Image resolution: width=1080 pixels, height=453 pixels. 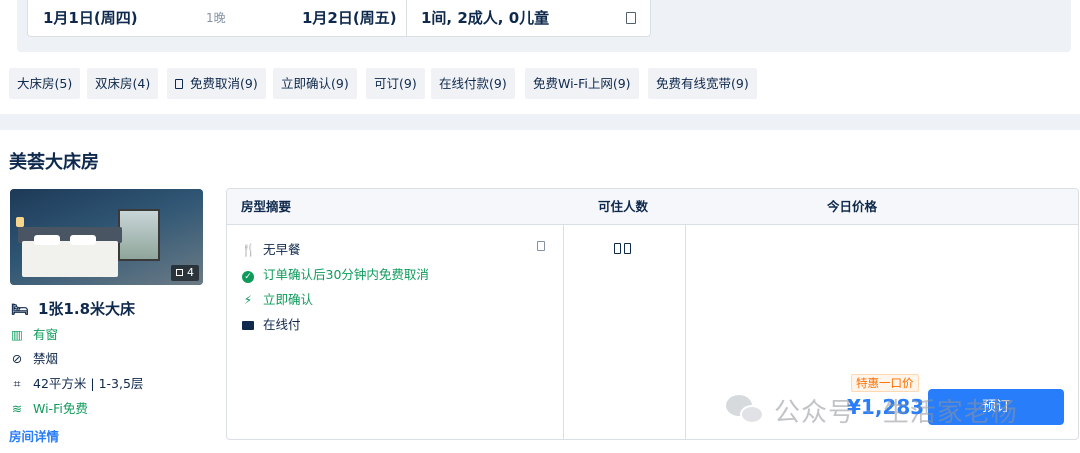 I want to click on wifi-icon: ≋, so click(x=17, y=408).